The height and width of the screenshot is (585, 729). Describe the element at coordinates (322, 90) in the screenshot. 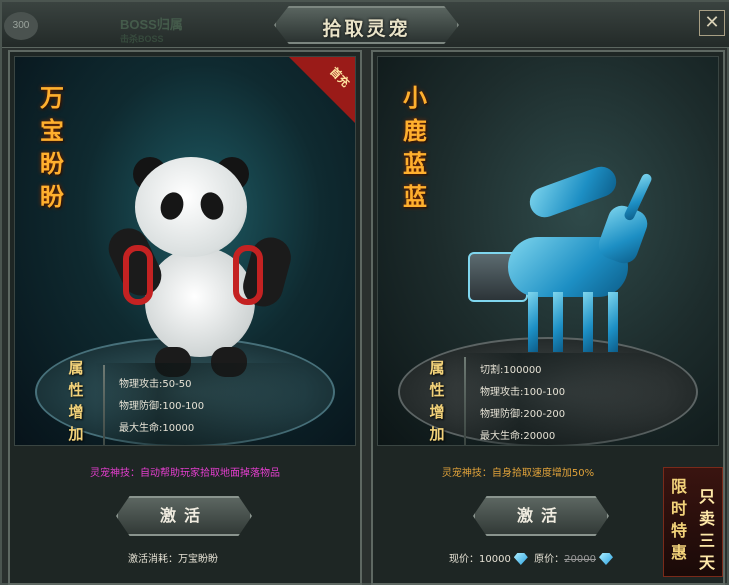

I see `first-recharge-badge: 首充` at that location.